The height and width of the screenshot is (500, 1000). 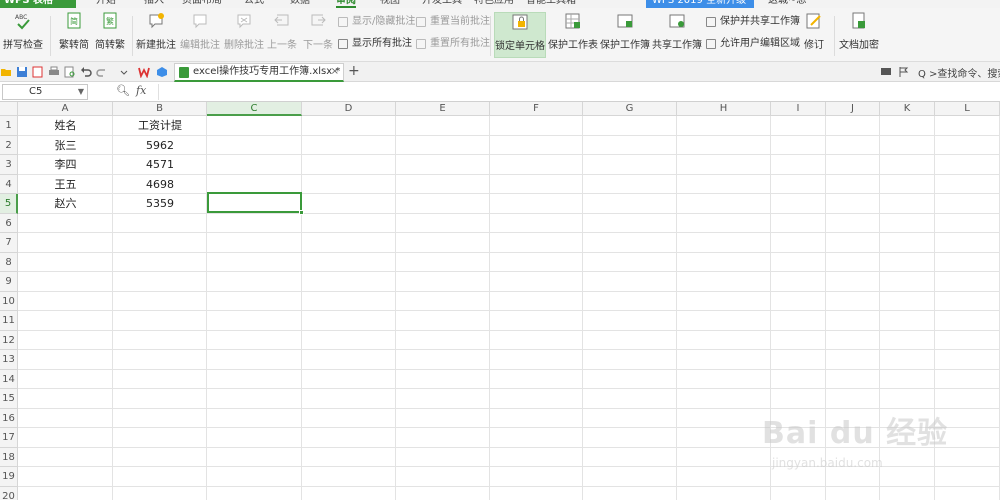 What do you see at coordinates (442, 4) in the screenshot?
I see `tab-developer: 开发工具` at bounding box center [442, 4].